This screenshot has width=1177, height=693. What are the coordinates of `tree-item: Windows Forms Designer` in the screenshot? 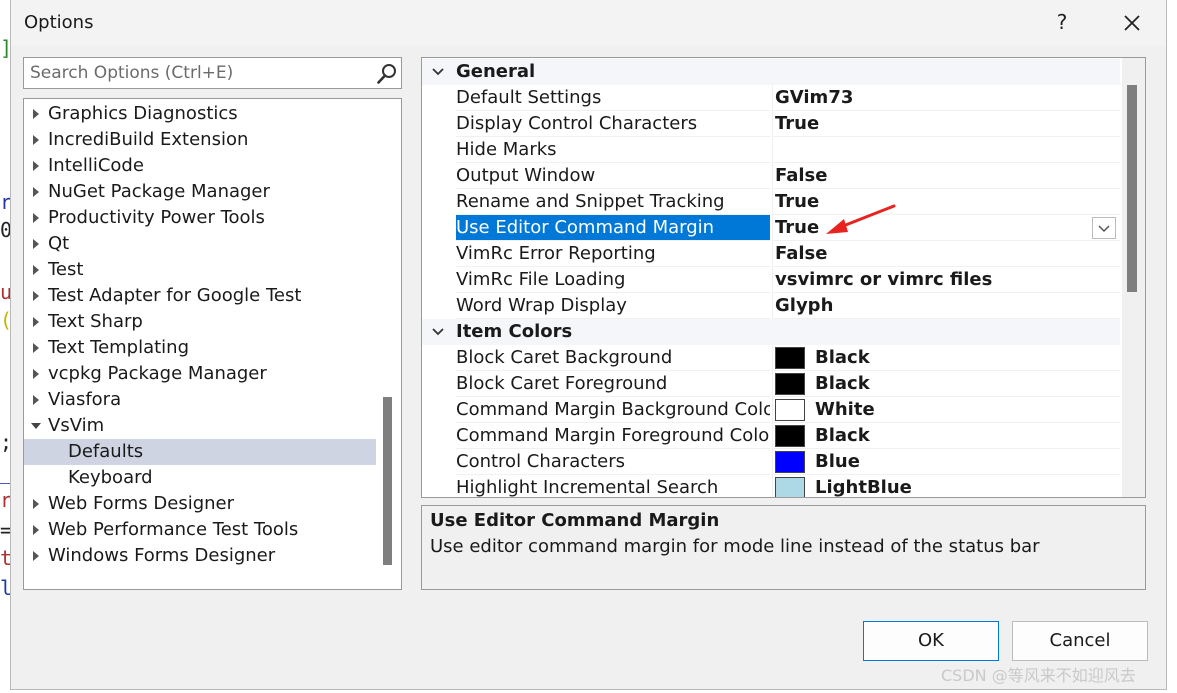 It's located at (200, 556).